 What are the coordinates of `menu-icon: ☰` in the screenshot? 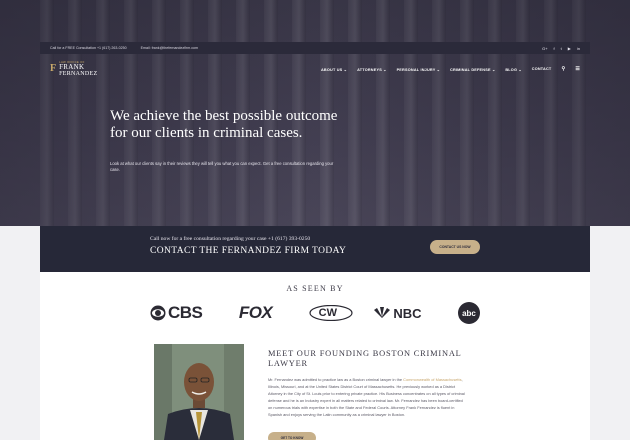 It's located at (577, 69).